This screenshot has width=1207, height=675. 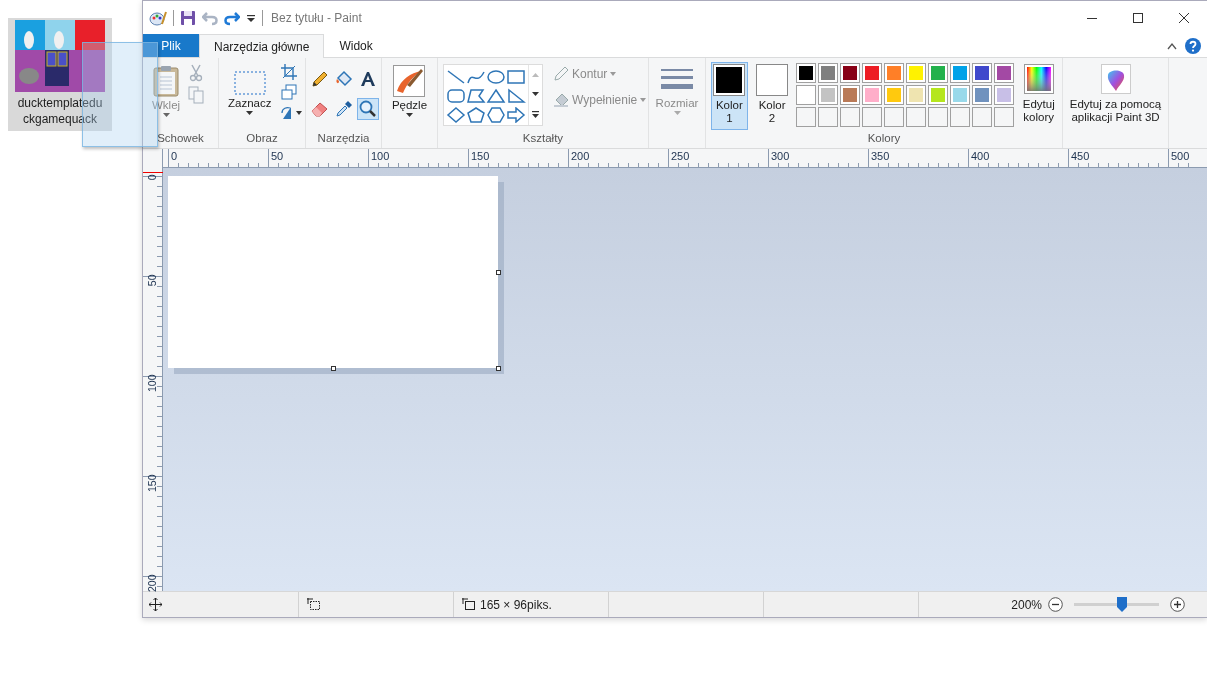 I want to click on rotate-icon, so click(x=292, y=112).